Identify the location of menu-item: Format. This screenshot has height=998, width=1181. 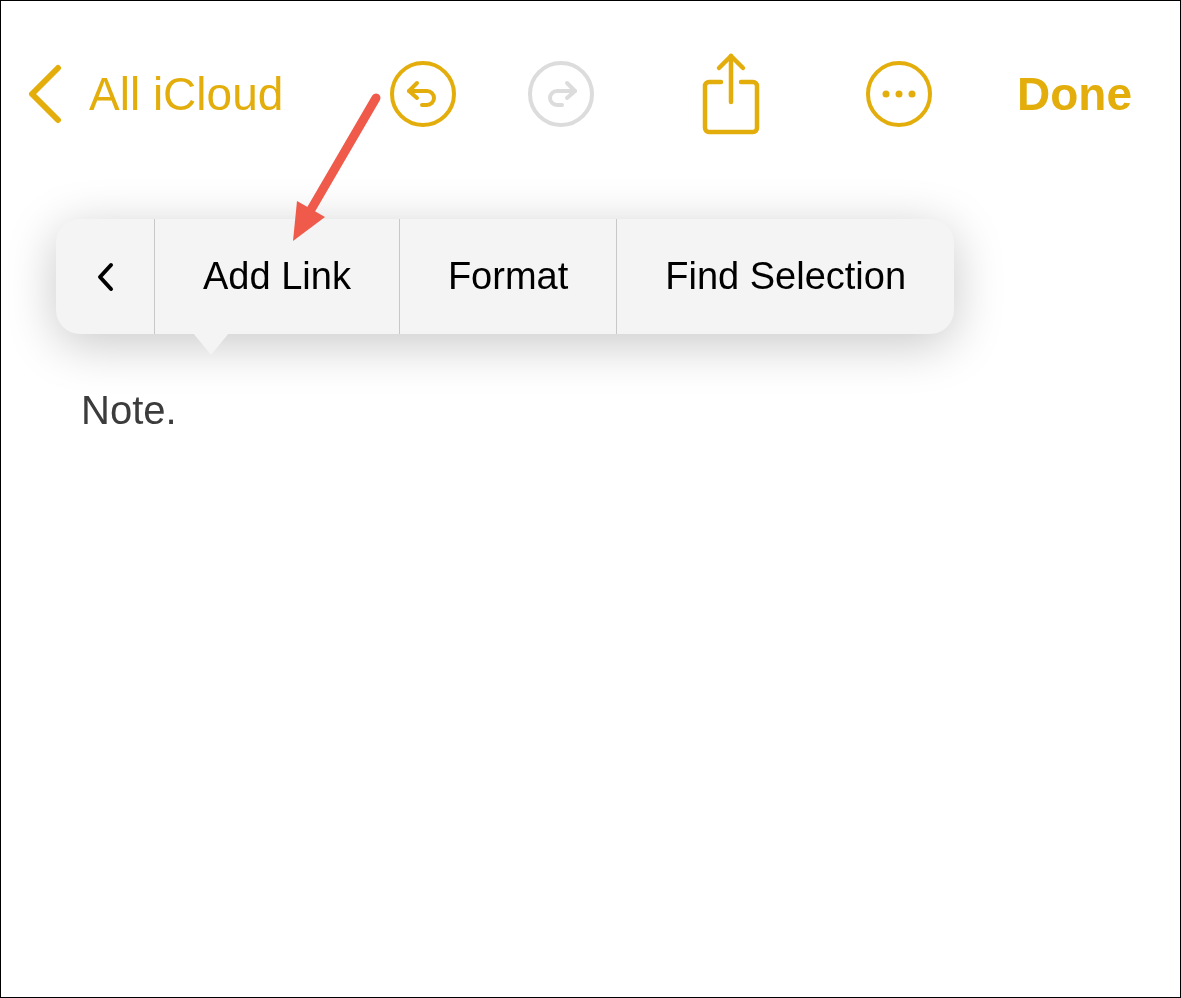
(507, 276).